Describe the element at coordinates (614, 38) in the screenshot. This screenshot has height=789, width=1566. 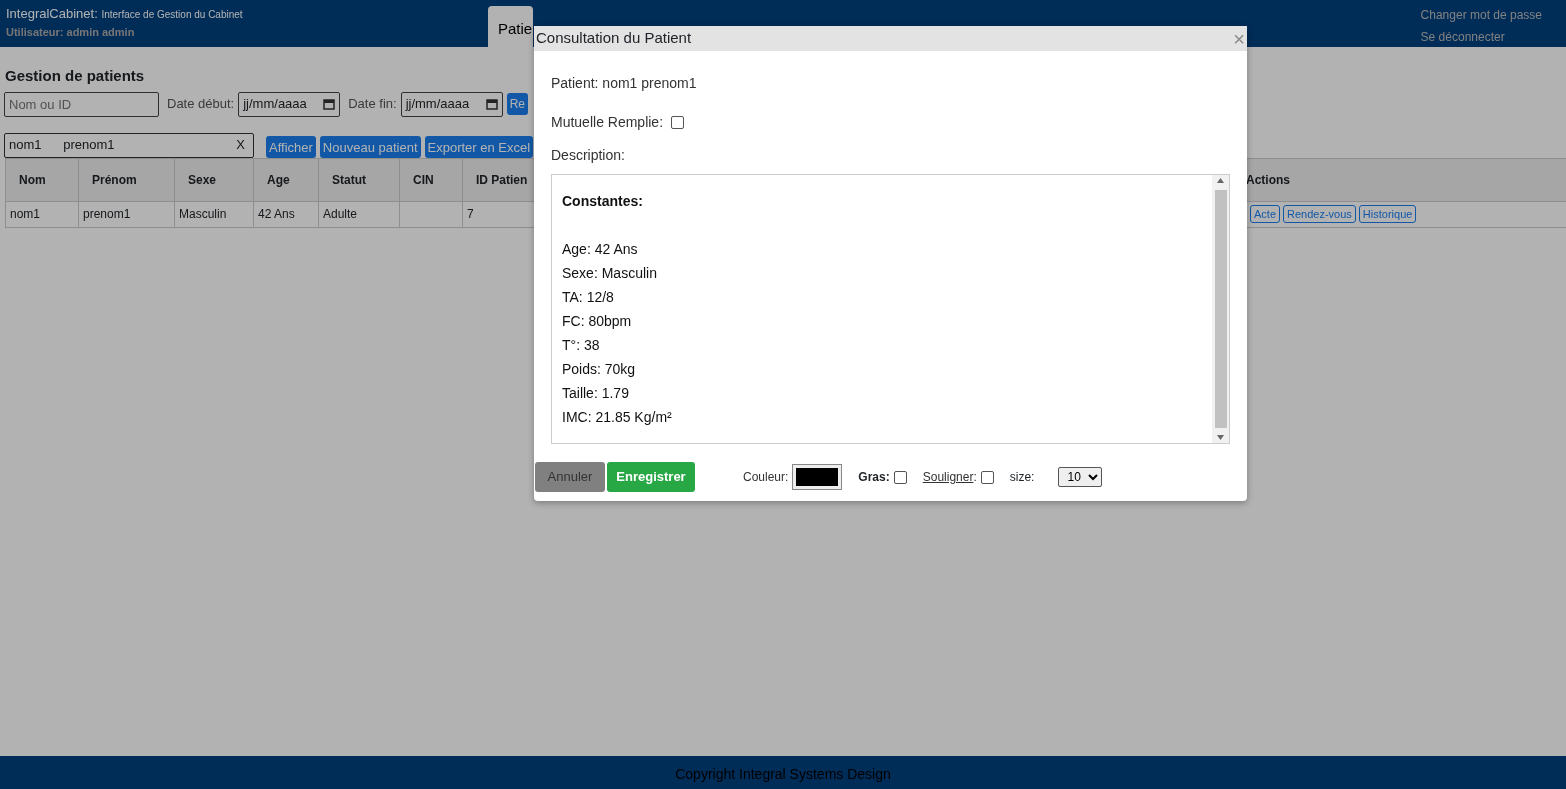
I see `modal-title: Consultation du Patient` at that location.